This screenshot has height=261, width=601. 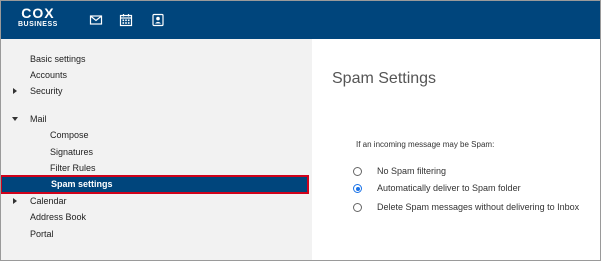 I want to click on page-title: Spam Settings, so click(x=384, y=78).